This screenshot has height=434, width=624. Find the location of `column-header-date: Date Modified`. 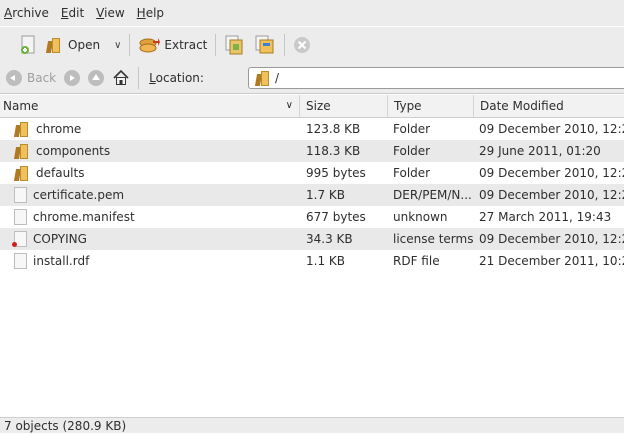

column-header-date: Date Modified is located at coordinates (549, 106).